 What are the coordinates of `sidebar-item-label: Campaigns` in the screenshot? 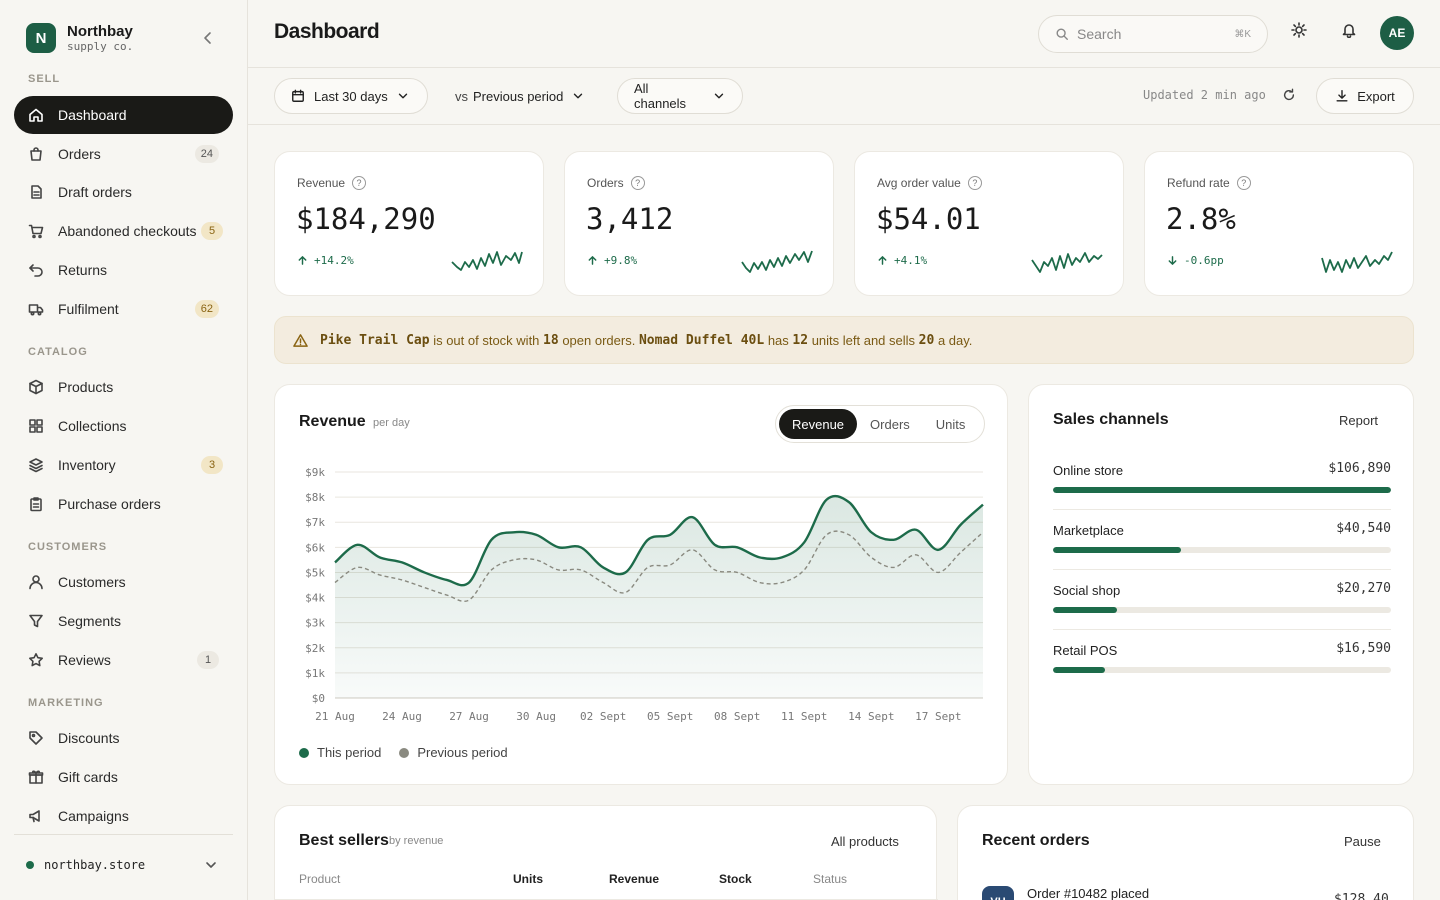 It's located at (93, 816).